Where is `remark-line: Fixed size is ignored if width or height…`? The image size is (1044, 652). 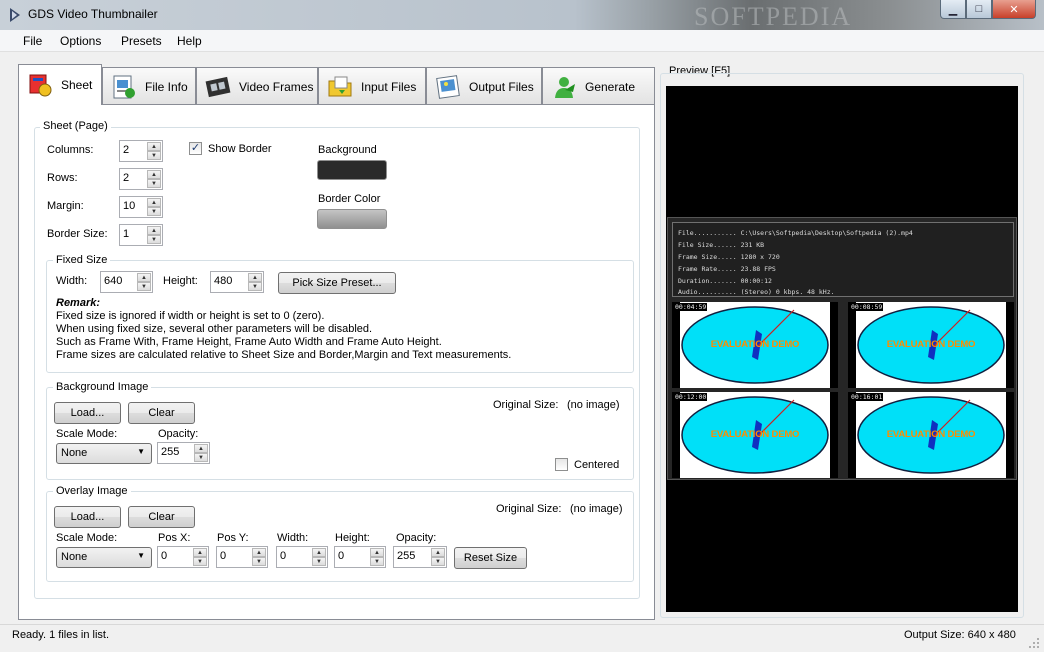 remark-line: Fixed size is ignored if width or height… is located at coordinates (190, 316).